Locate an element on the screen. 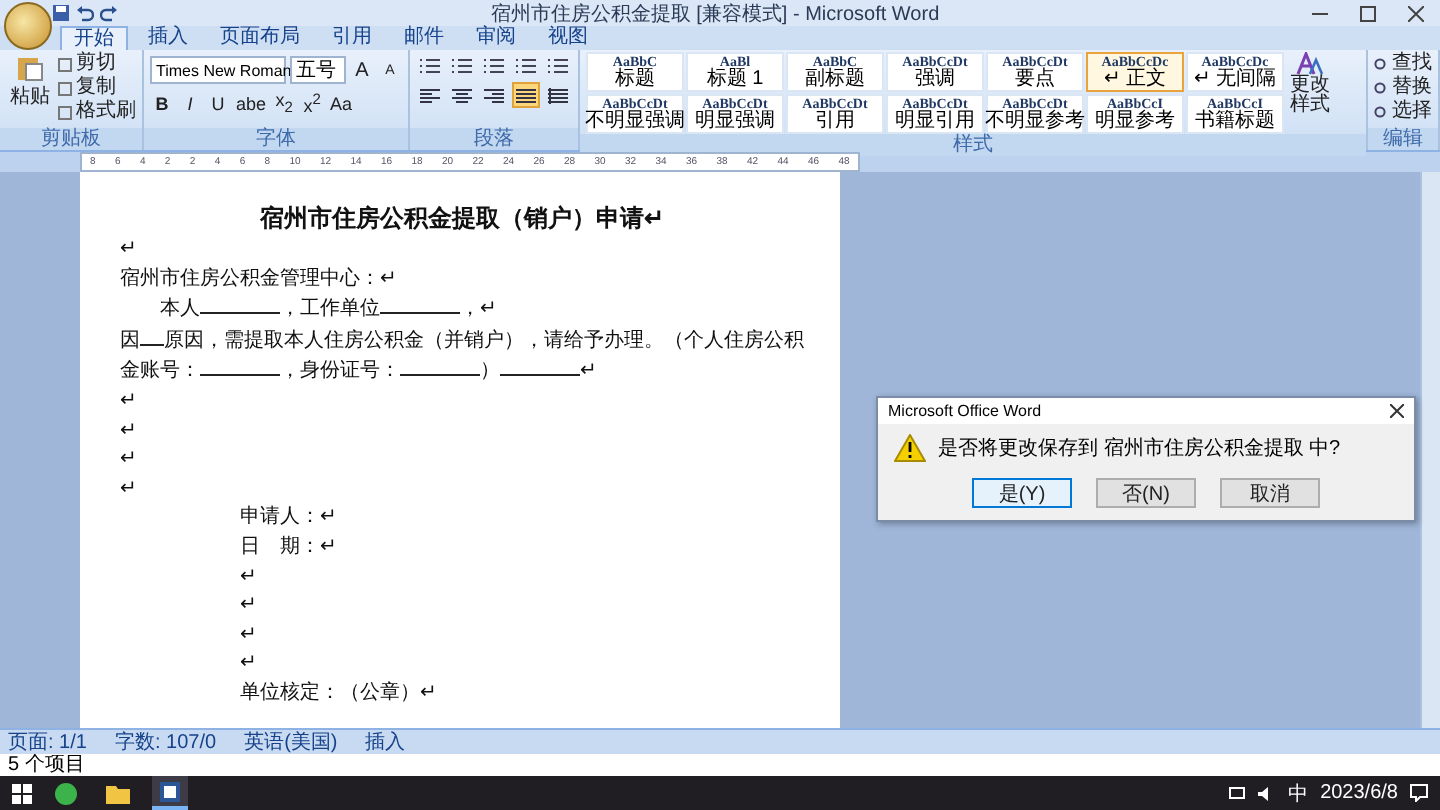  group-label: 剪贴板 is located at coordinates (71, 139).